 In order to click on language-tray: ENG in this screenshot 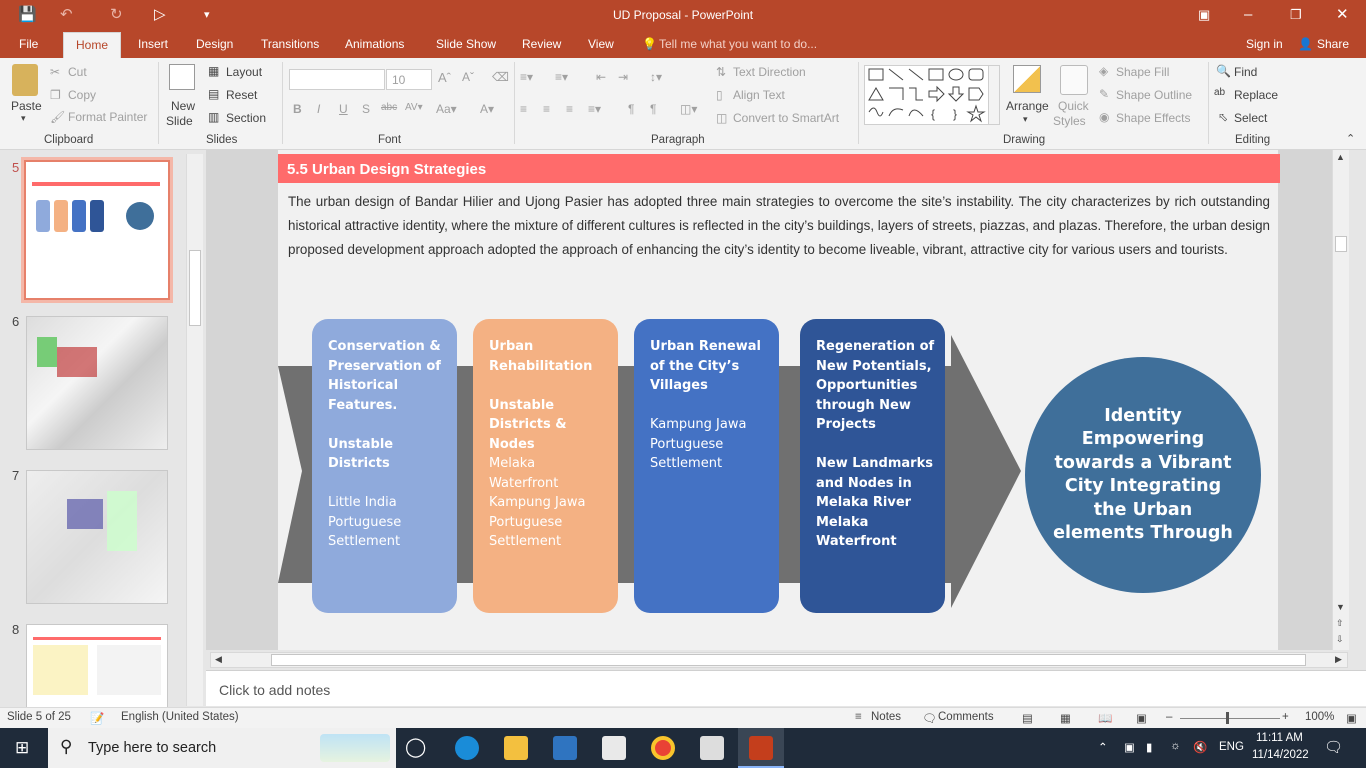, I will do `click(1231, 747)`.